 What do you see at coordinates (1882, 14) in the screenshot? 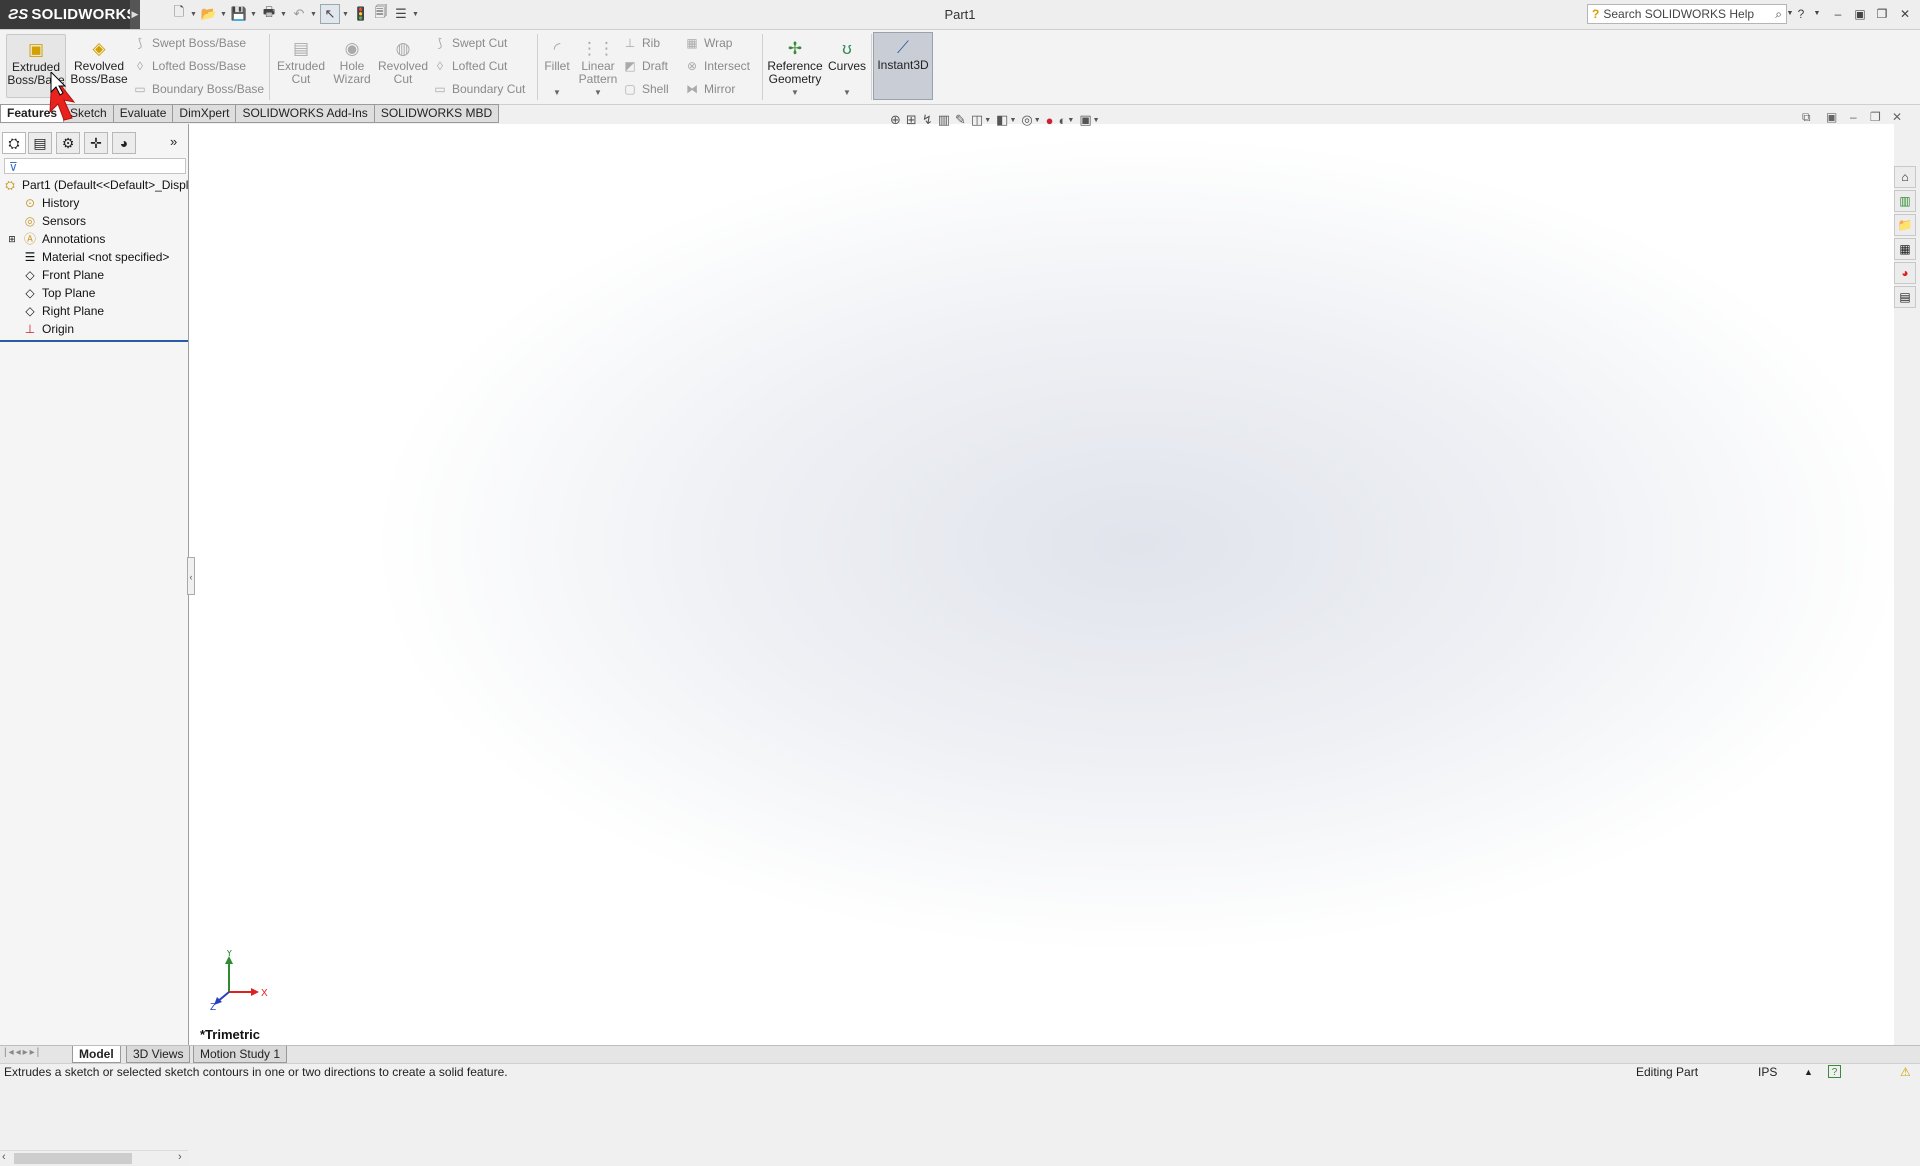
I see `tile-window-icon: ❐` at bounding box center [1882, 14].